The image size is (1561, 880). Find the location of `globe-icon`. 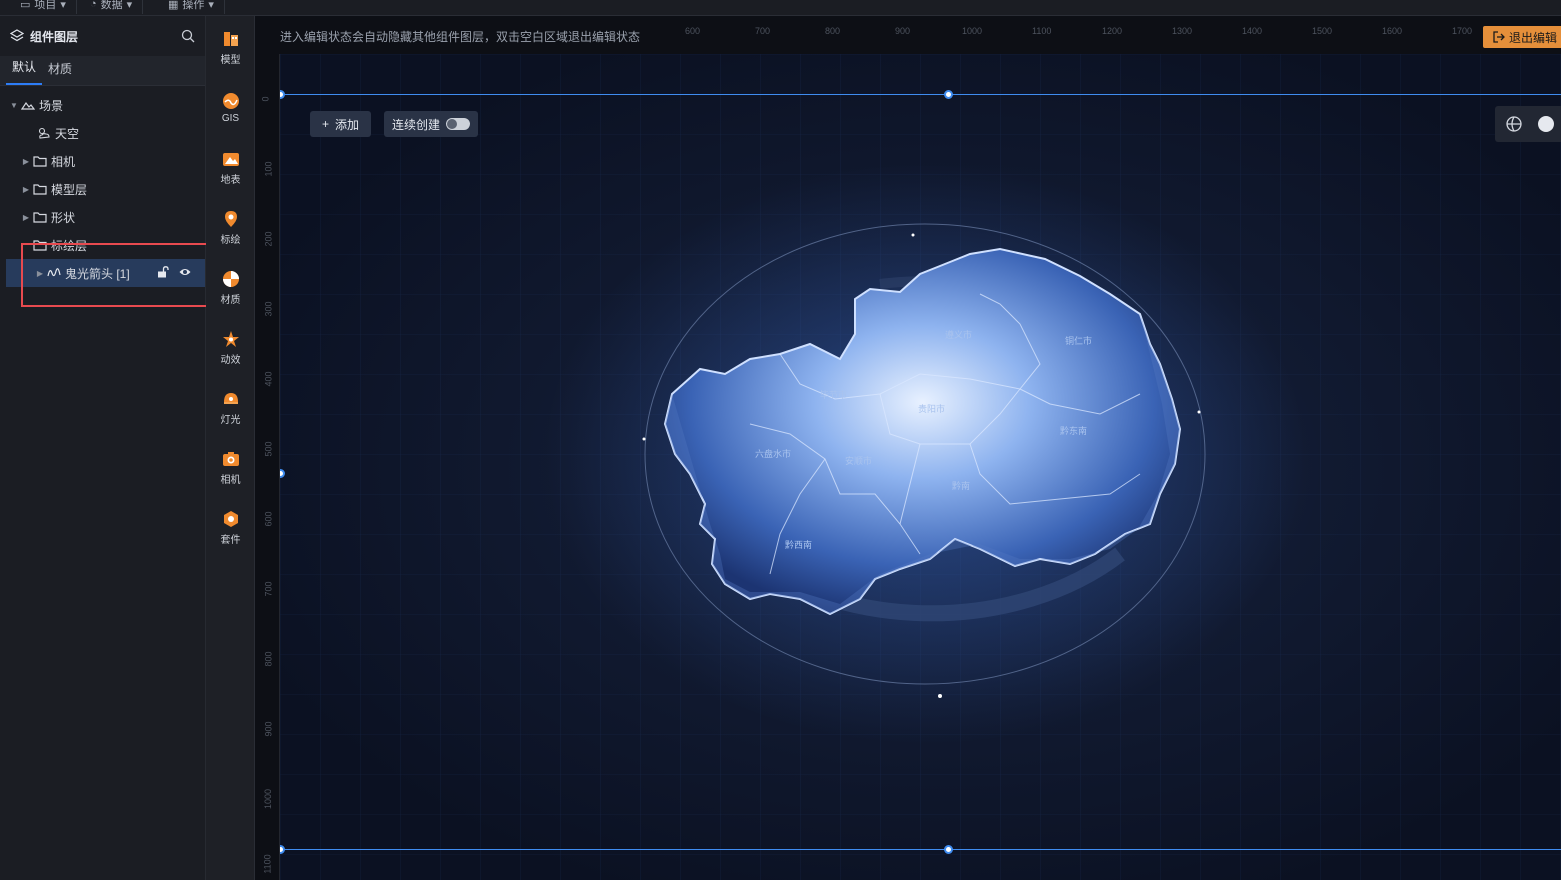

globe-icon is located at coordinates (231, 101).